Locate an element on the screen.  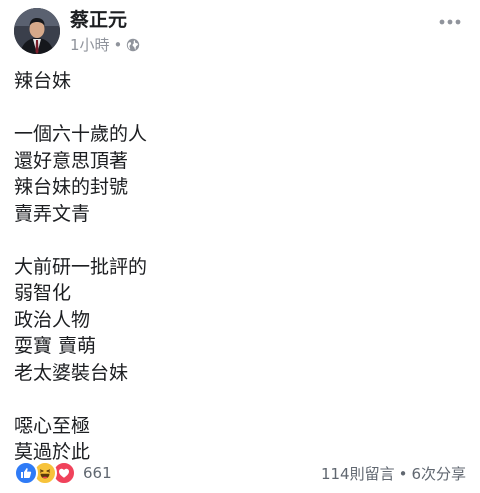
post-text-line: 辣台妹 is located at coordinates (43, 81).